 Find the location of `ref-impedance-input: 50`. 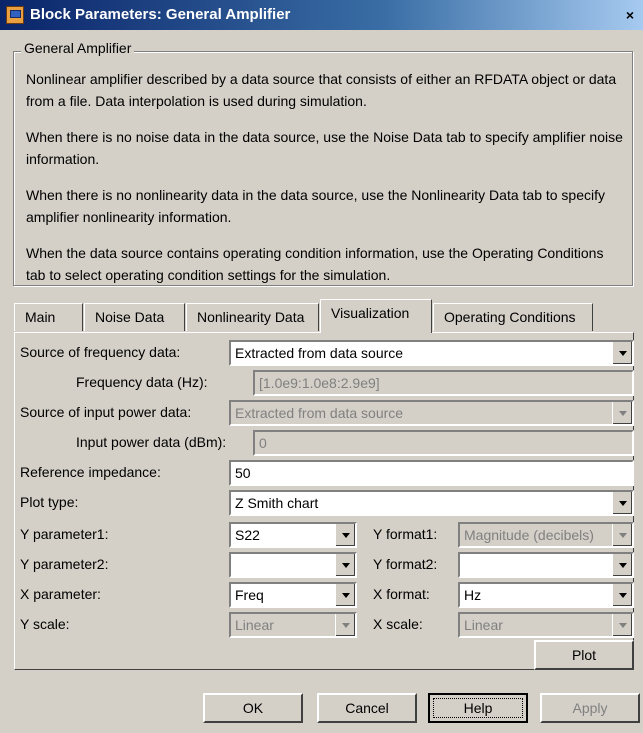

ref-impedance-input: 50 is located at coordinates (431, 473).